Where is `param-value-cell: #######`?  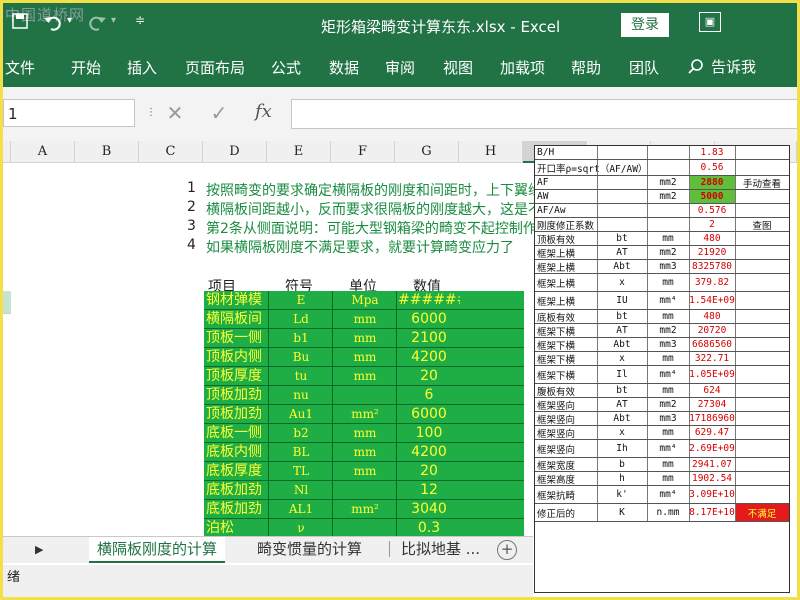
param-value-cell: ####### is located at coordinates (429, 300).